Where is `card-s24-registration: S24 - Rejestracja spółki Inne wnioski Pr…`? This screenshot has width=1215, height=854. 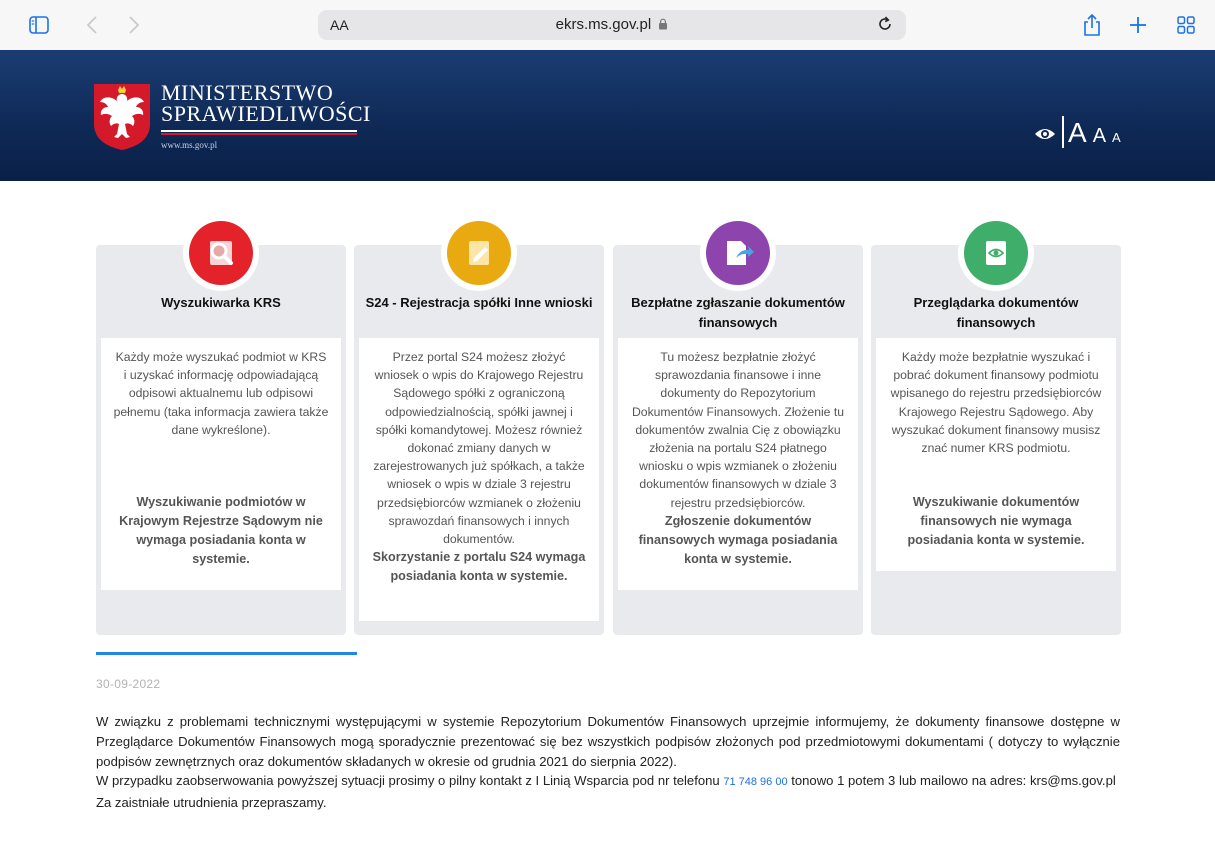
card-s24-registration: S24 - Rejestracja spółki Inne wnioski Pr… is located at coordinates (479, 425).